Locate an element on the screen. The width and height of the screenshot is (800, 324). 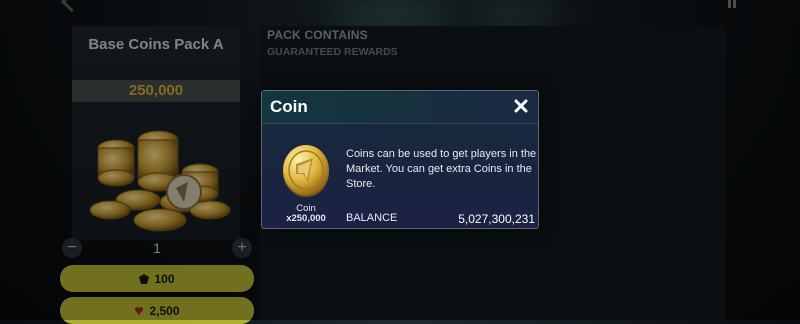
item-quantity: x250,000 is located at coordinates (306, 218).